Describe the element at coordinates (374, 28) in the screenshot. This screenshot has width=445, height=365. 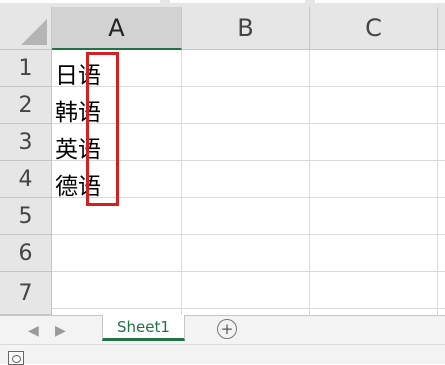
I see `column-header-c: C` at that location.